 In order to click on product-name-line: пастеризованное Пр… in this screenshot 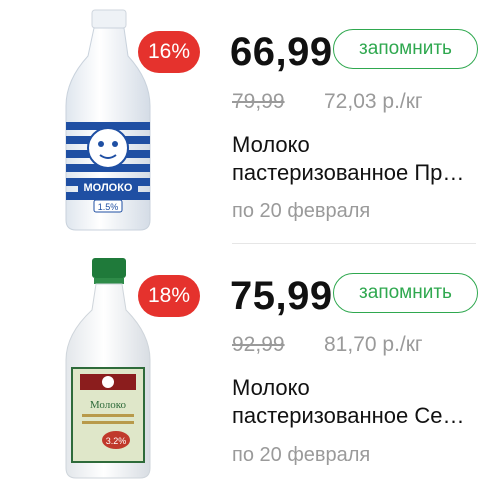, I will do `click(348, 172)`.